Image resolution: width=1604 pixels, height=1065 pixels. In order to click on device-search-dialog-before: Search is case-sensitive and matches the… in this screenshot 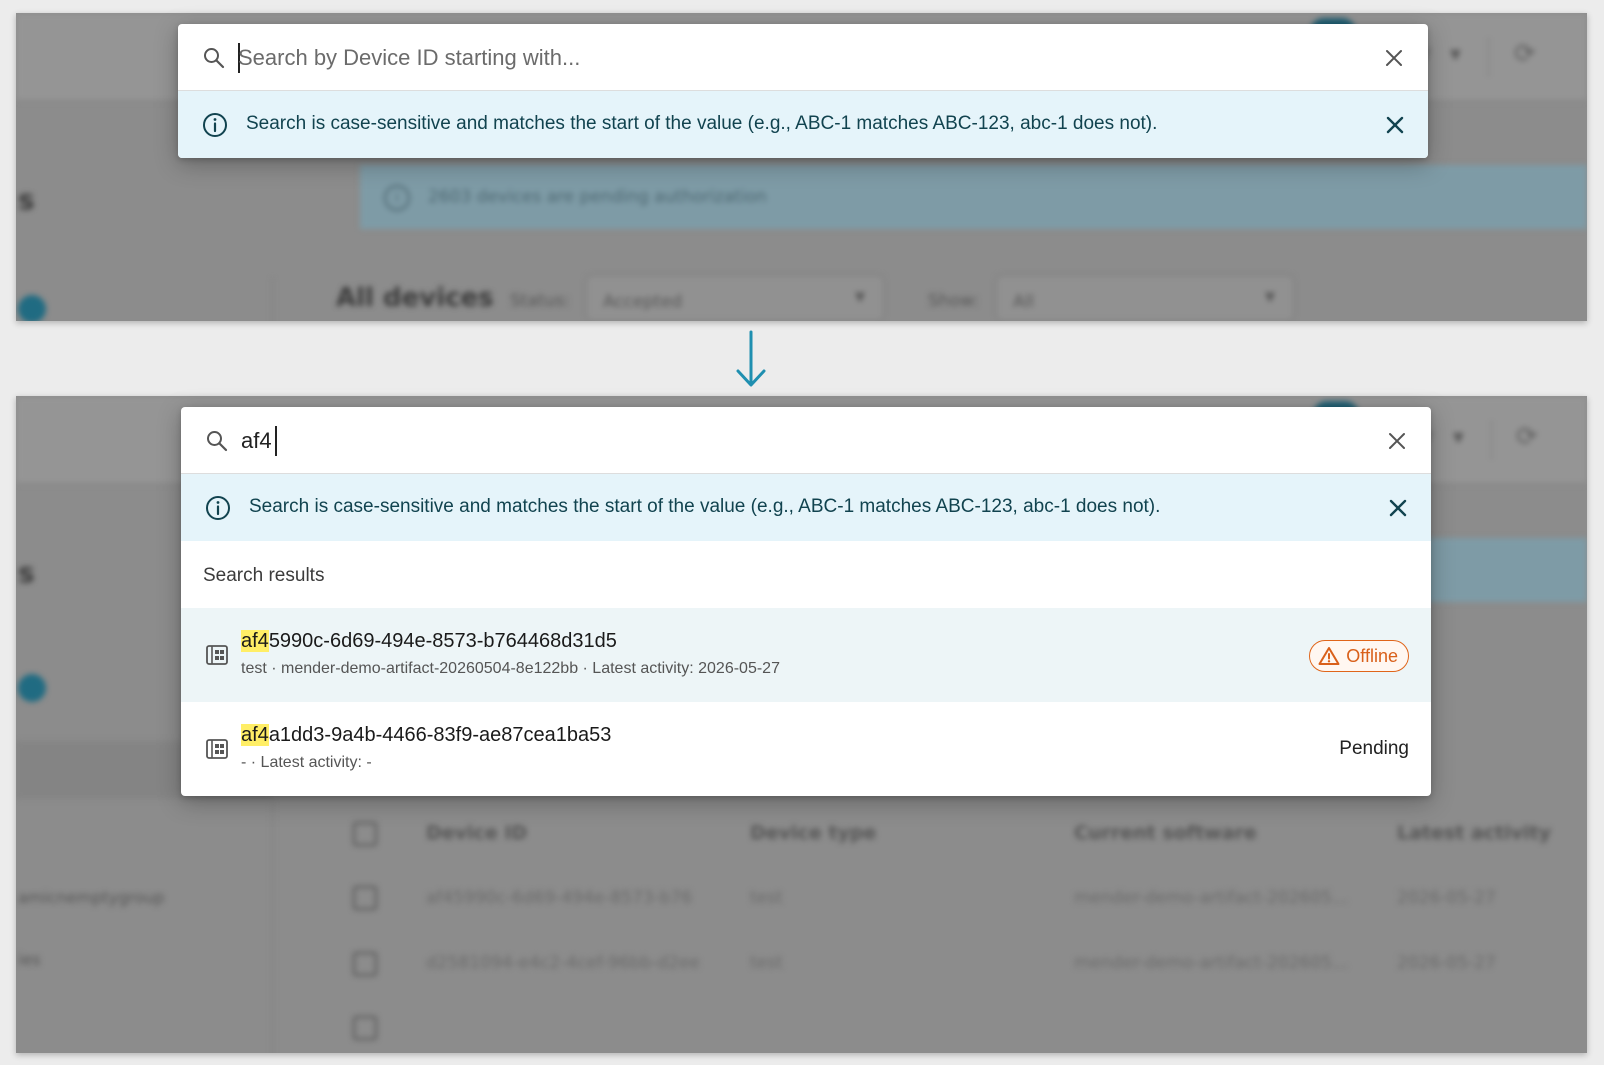, I will do `click(803, 91)`.